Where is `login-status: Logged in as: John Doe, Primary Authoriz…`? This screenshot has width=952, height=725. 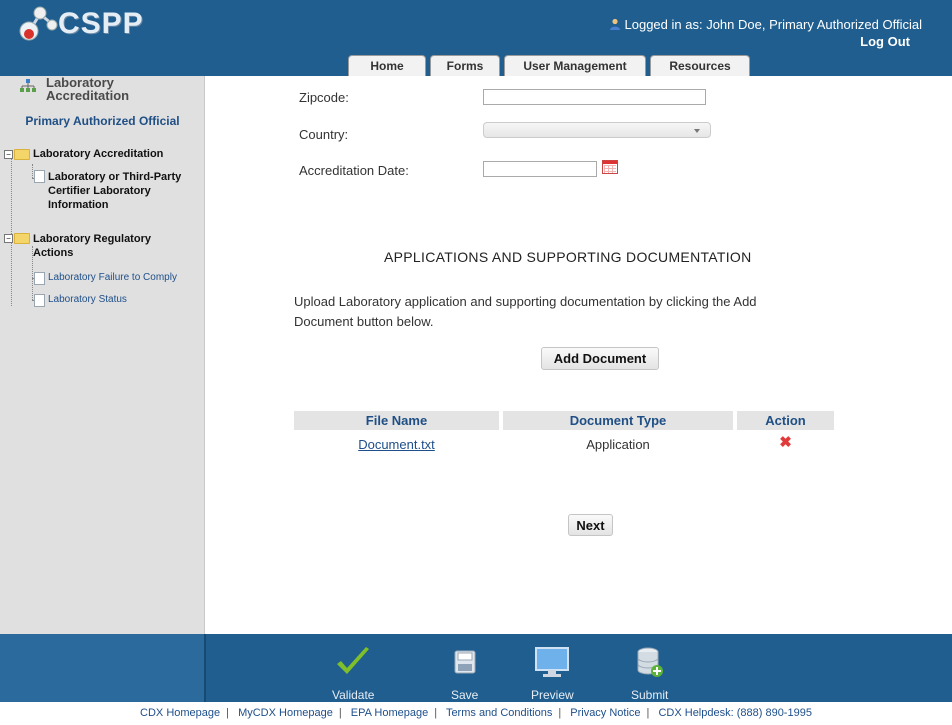 login-status: Logged in as: John Doe, Primary Authoriz… is located at coordinates (765, 24).